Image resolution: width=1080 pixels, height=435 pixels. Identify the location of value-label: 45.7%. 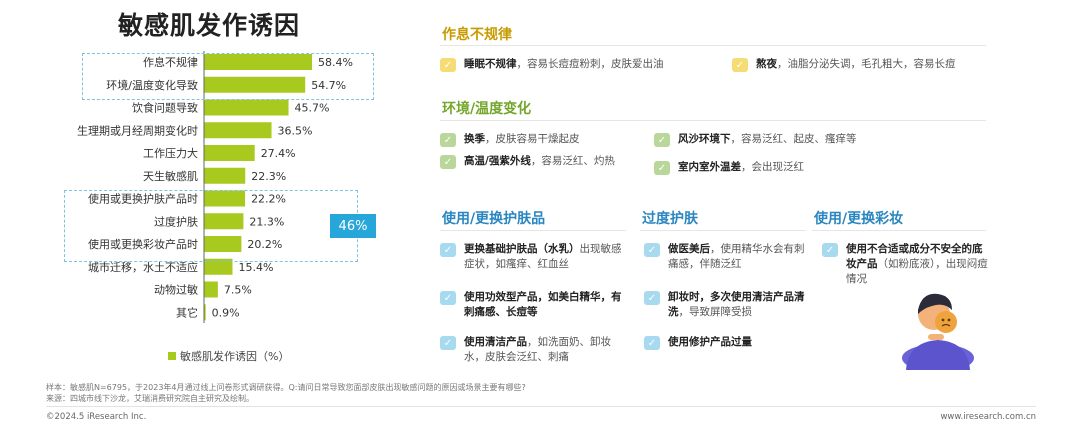
(312, 108).